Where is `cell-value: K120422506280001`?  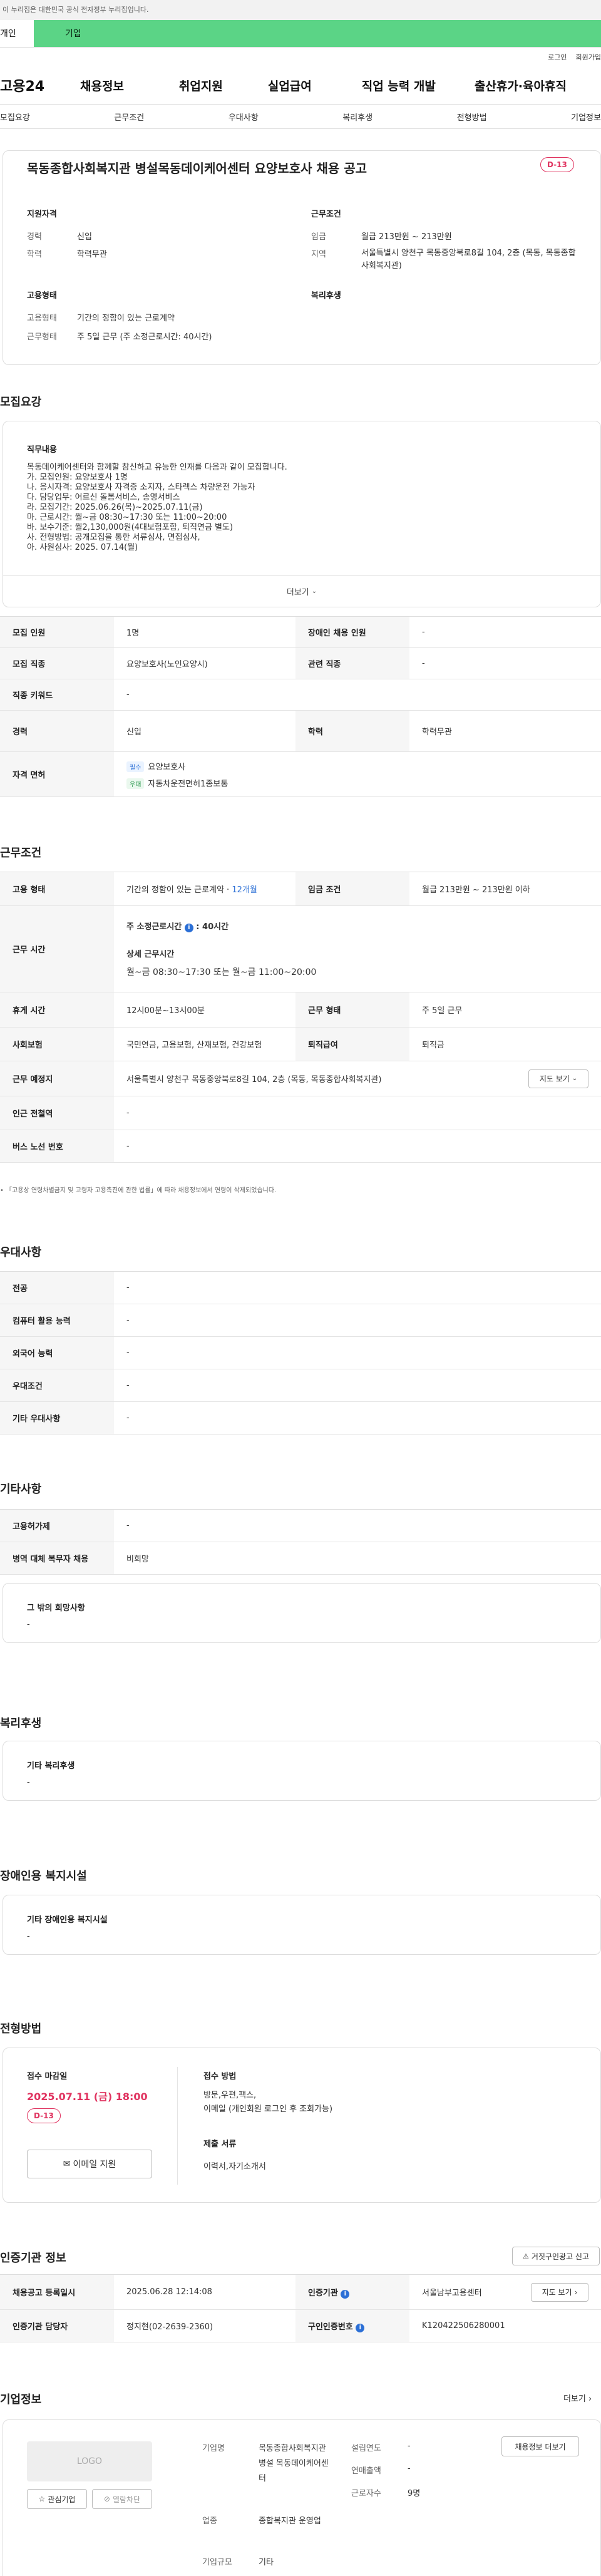
cell-value: K120422506280001 is located at coordinates (505, 2325).